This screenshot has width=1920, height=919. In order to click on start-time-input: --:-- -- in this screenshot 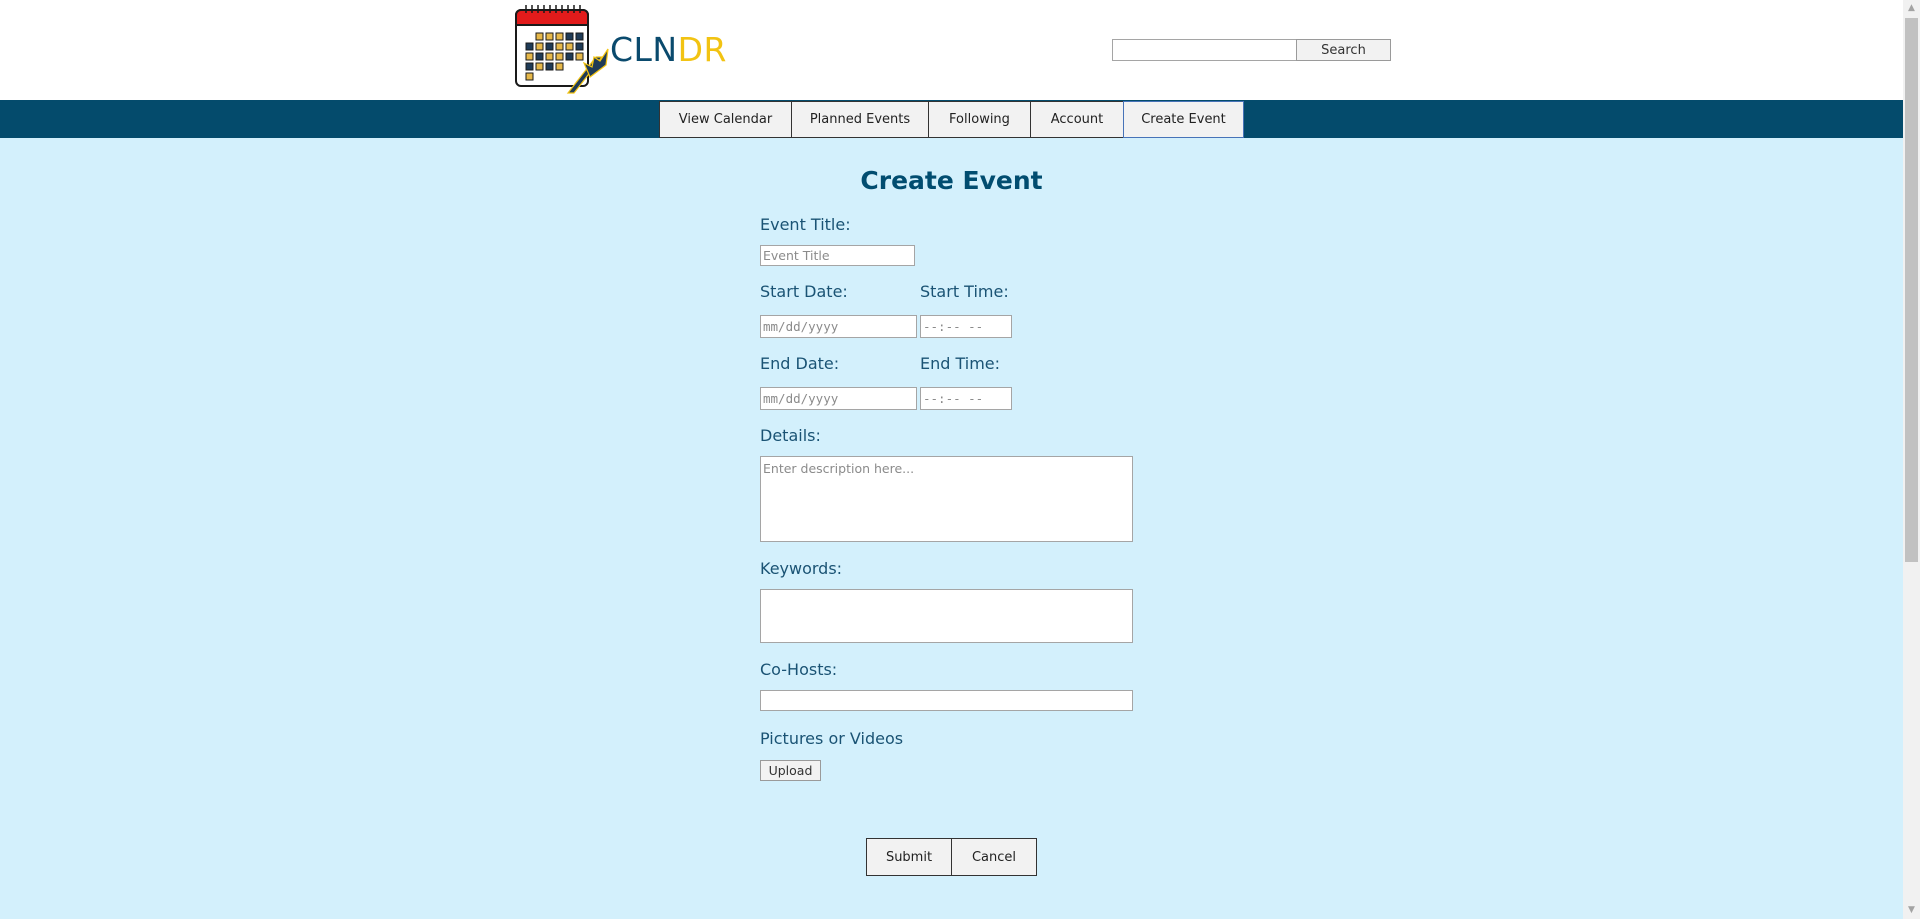, I will do `click(966, 326)`.